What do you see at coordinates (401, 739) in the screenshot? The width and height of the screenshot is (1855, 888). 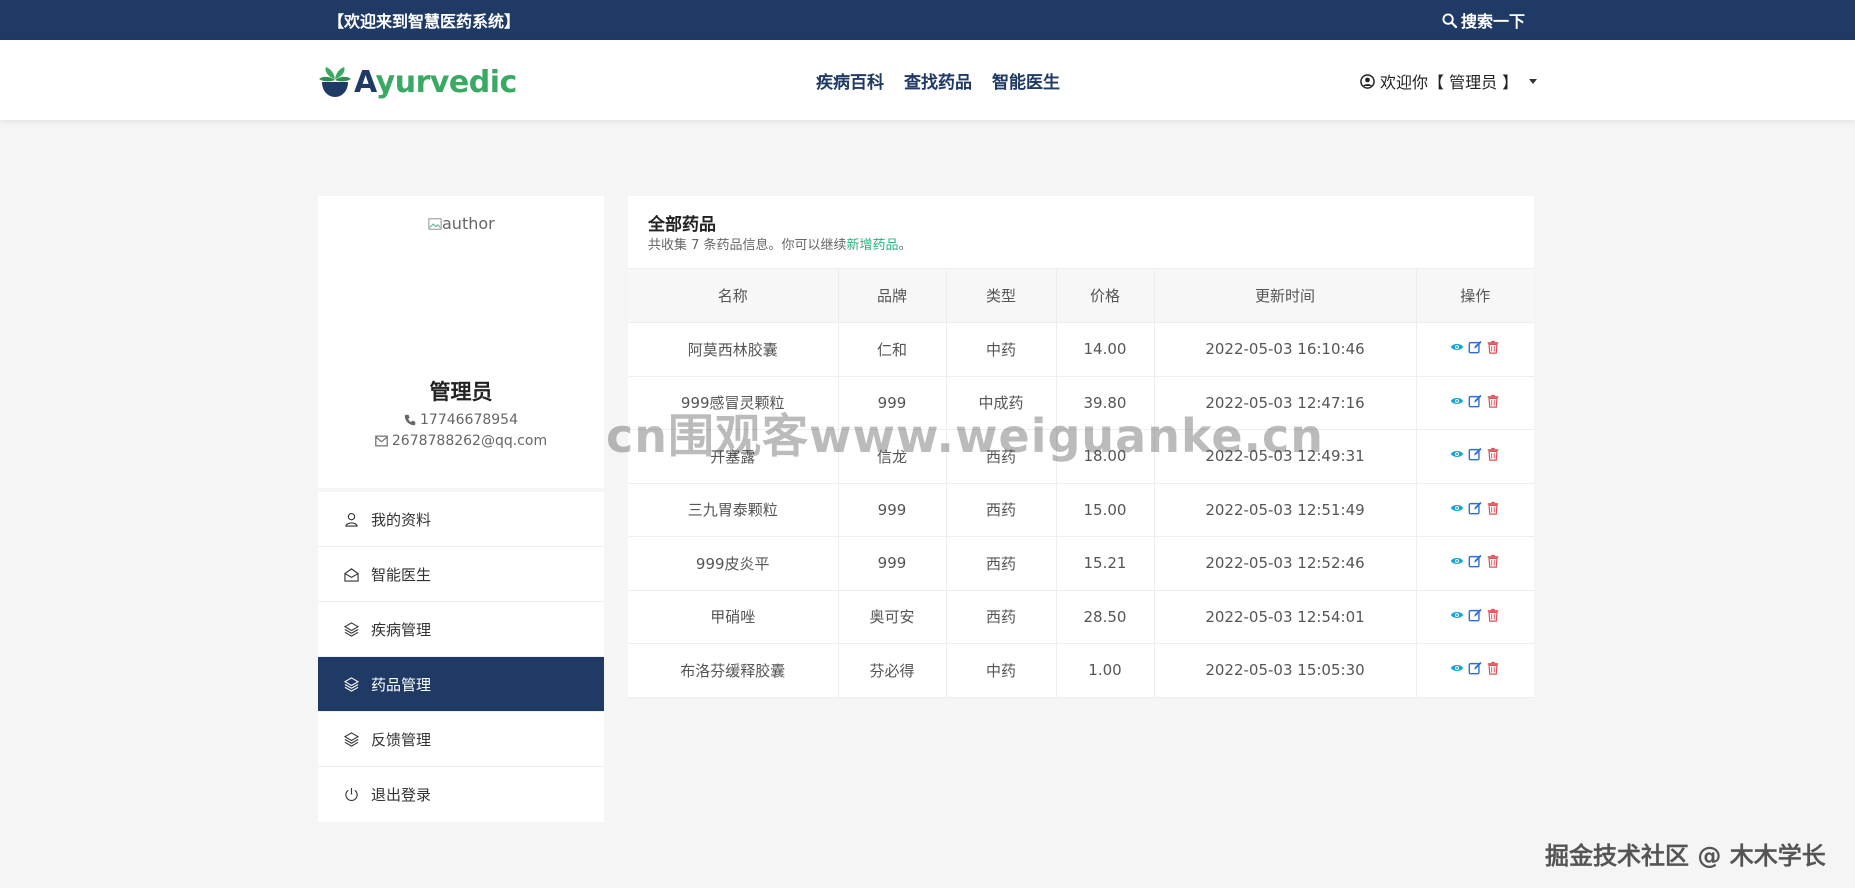 I see `menu-item-label: 反馈管理` at bounding box center [401, 739].